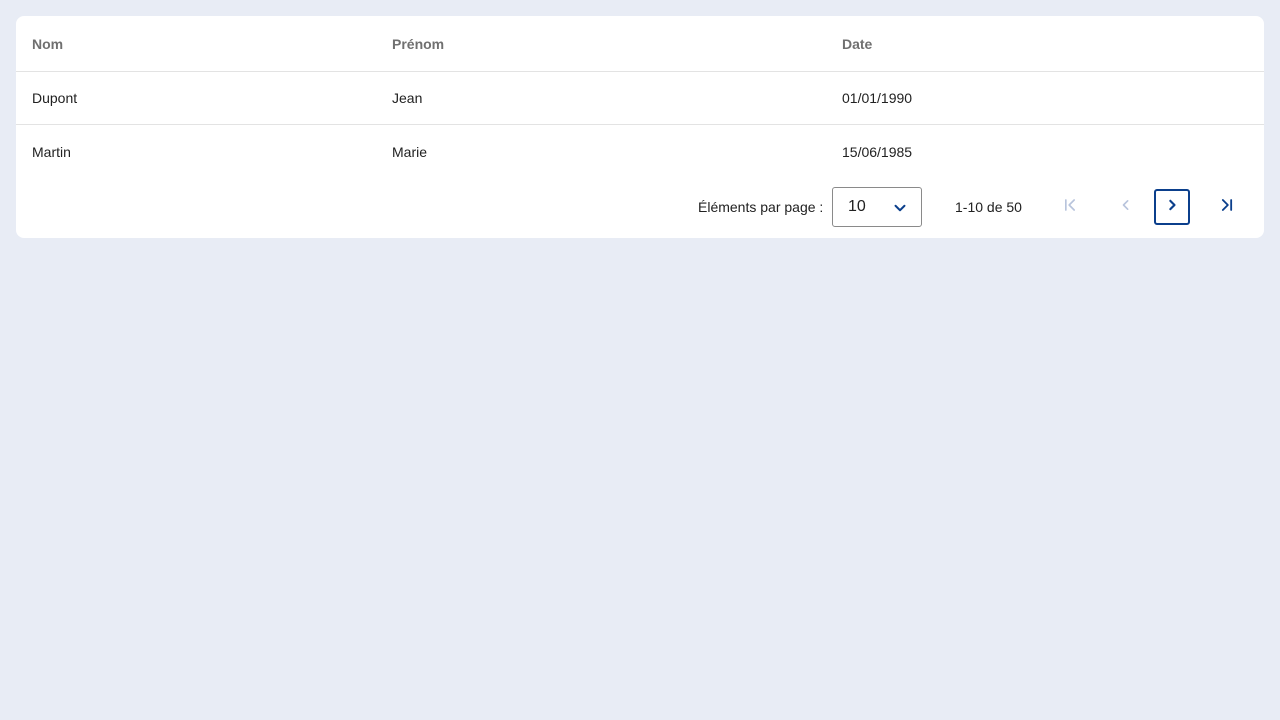 This screenshot has width=1280, height=720. Describe the element at coordinates (47, 43) in the screenshot. I see `column-header-nom: Nom` at that location.